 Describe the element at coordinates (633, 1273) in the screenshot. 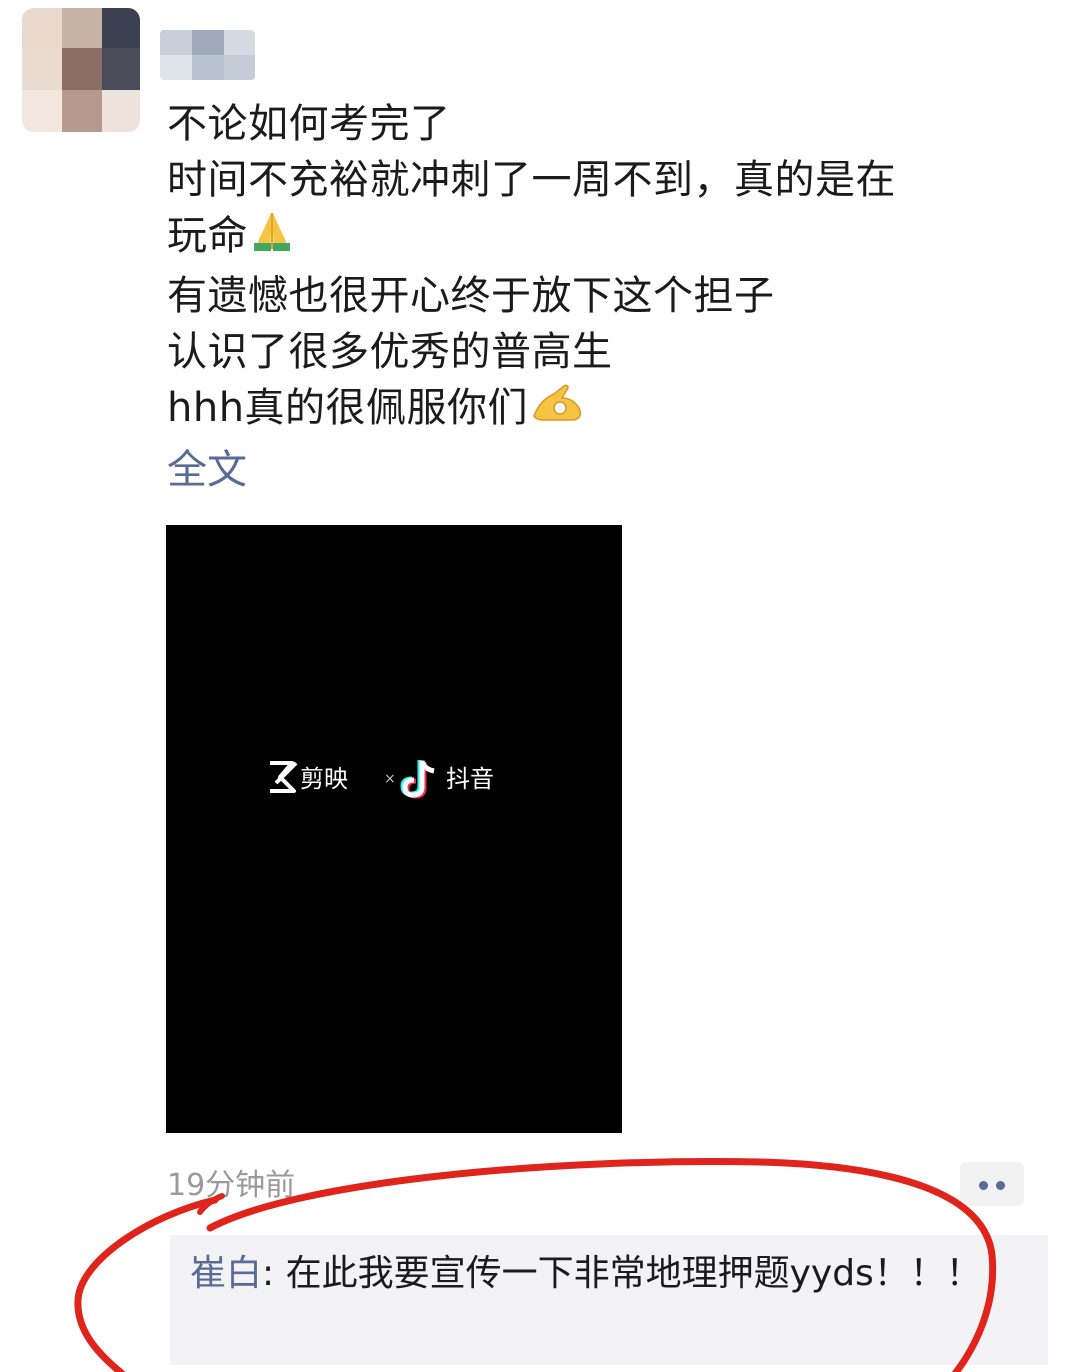

I see `comment-body: 在此我要宣传一下非常地理押题yyds！！！` at that location.